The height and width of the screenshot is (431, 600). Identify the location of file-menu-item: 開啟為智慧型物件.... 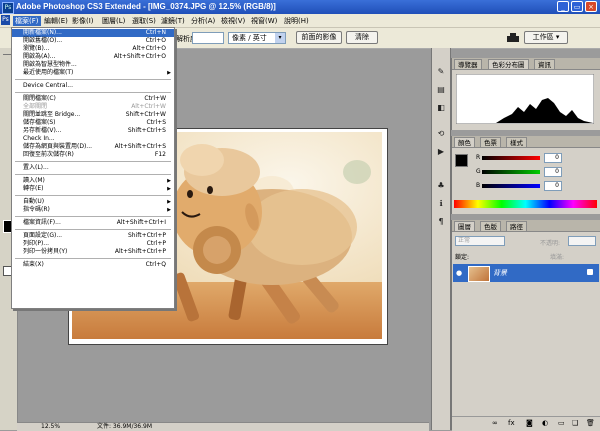
(93, 65).